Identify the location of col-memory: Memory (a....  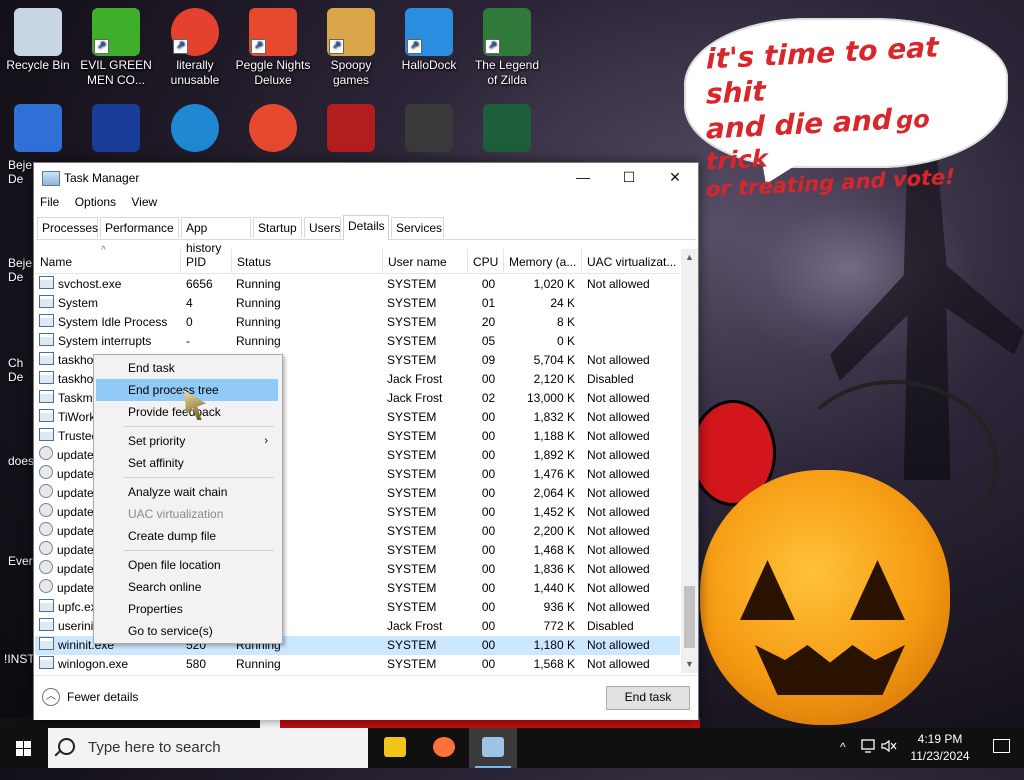
(542, 261).